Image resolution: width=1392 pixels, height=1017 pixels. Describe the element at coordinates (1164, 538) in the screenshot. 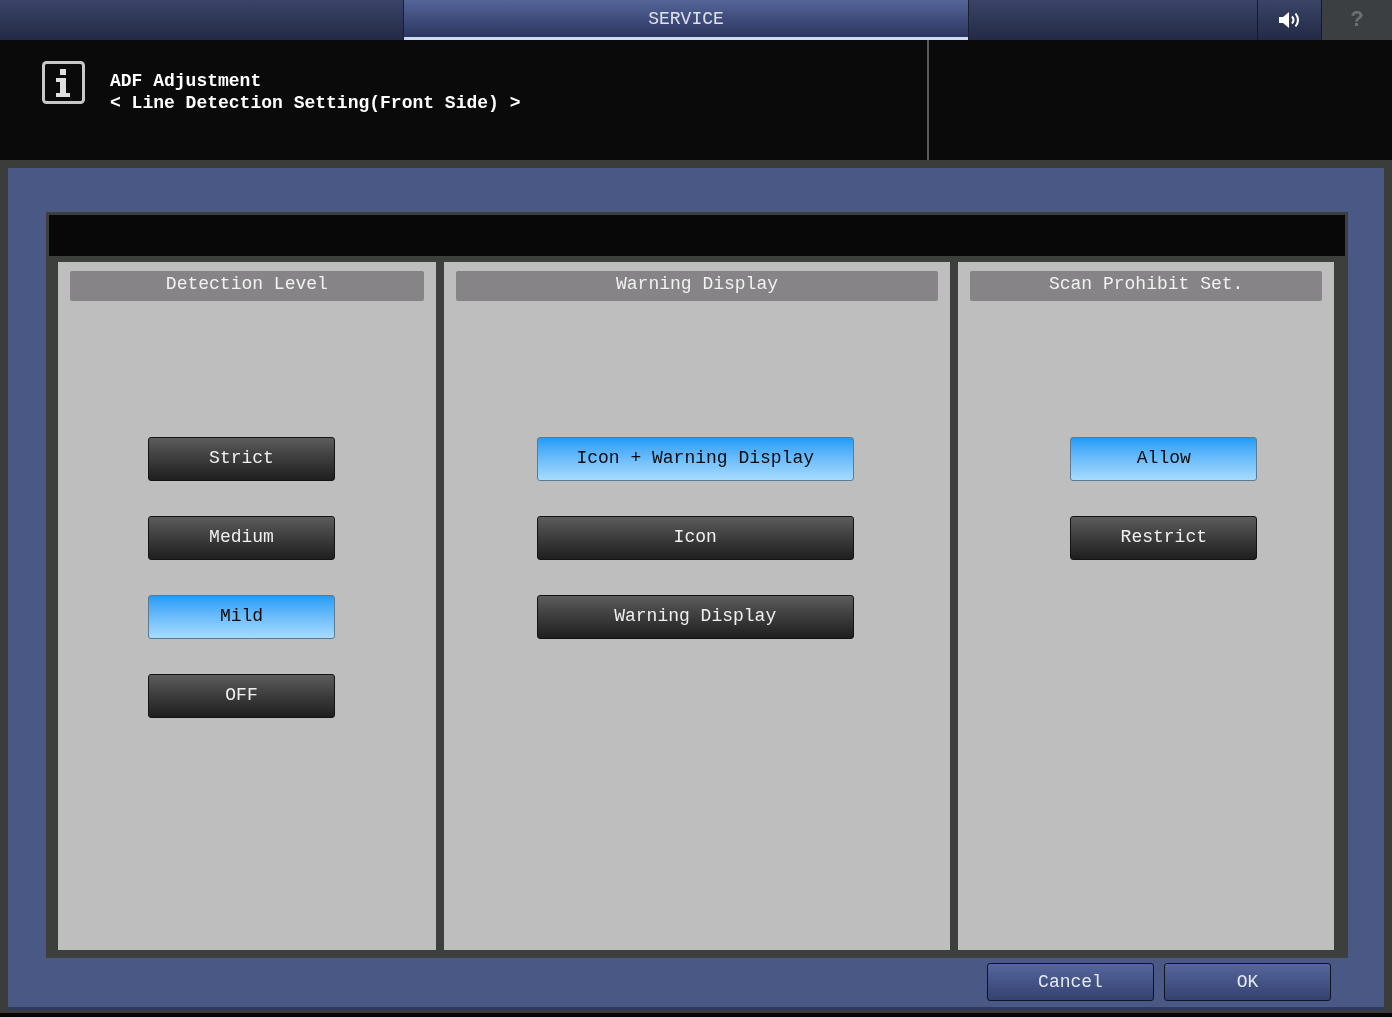

I see `option-button: Restrict` at that location.